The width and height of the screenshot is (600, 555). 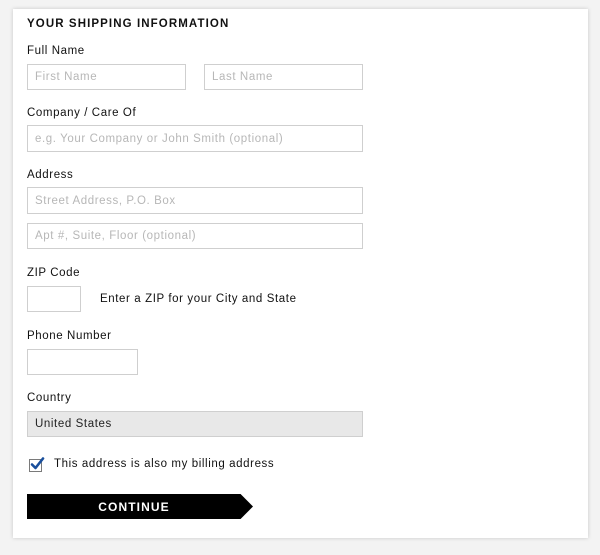 I want to click on checkmark-icon, so click(x=37, y=463).